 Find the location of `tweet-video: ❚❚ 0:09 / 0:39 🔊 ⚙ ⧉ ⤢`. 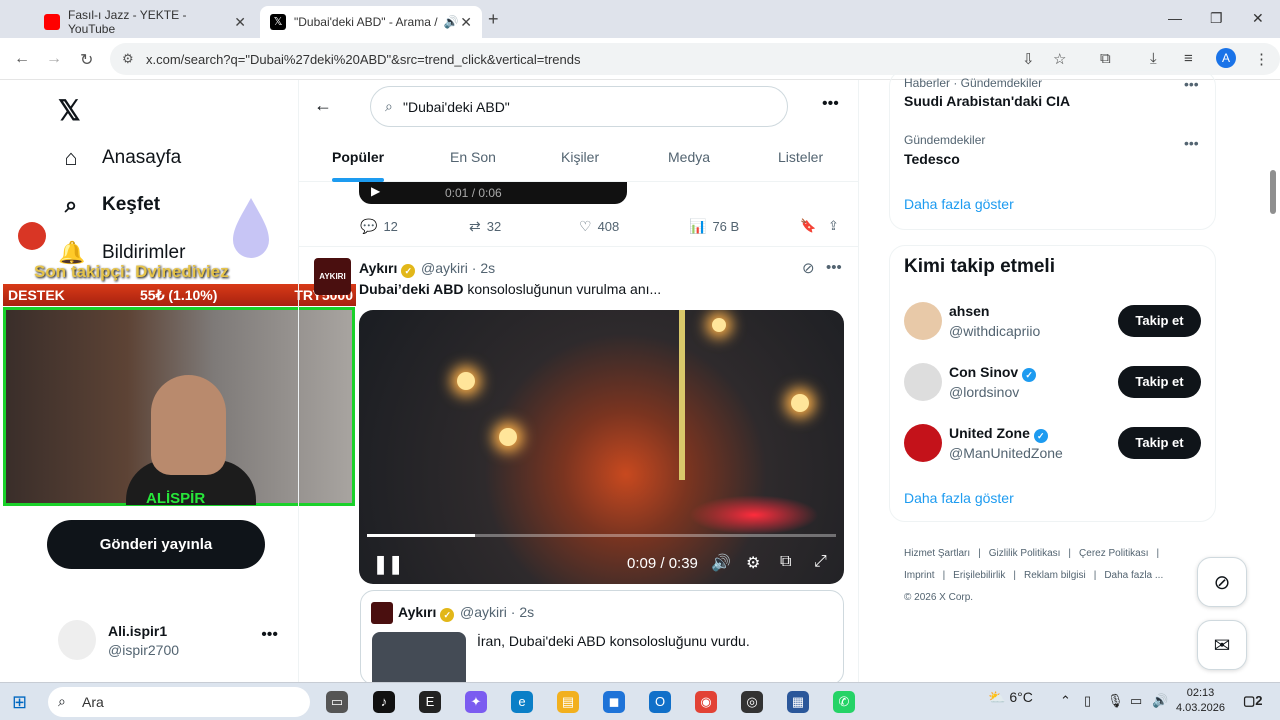

tweet-video: ❚❚ 0:09 / 0:39 🔊 ⚙ ⧉ ⤢ is located at coordinates (601, 447).